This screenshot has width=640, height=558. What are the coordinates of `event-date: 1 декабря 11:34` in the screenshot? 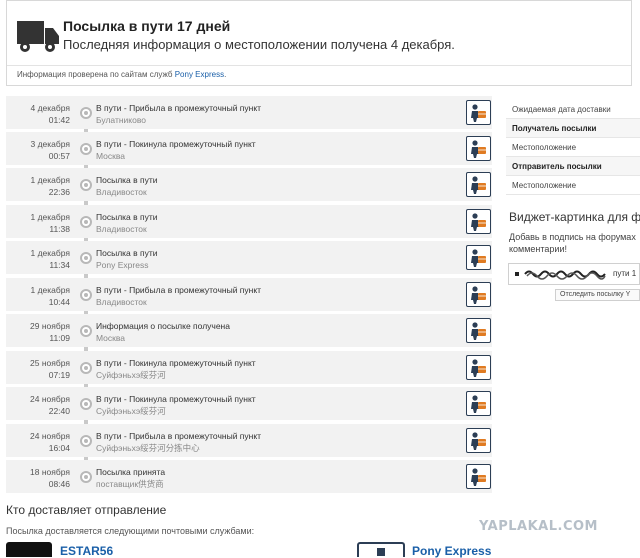 It's located at (40, 259).